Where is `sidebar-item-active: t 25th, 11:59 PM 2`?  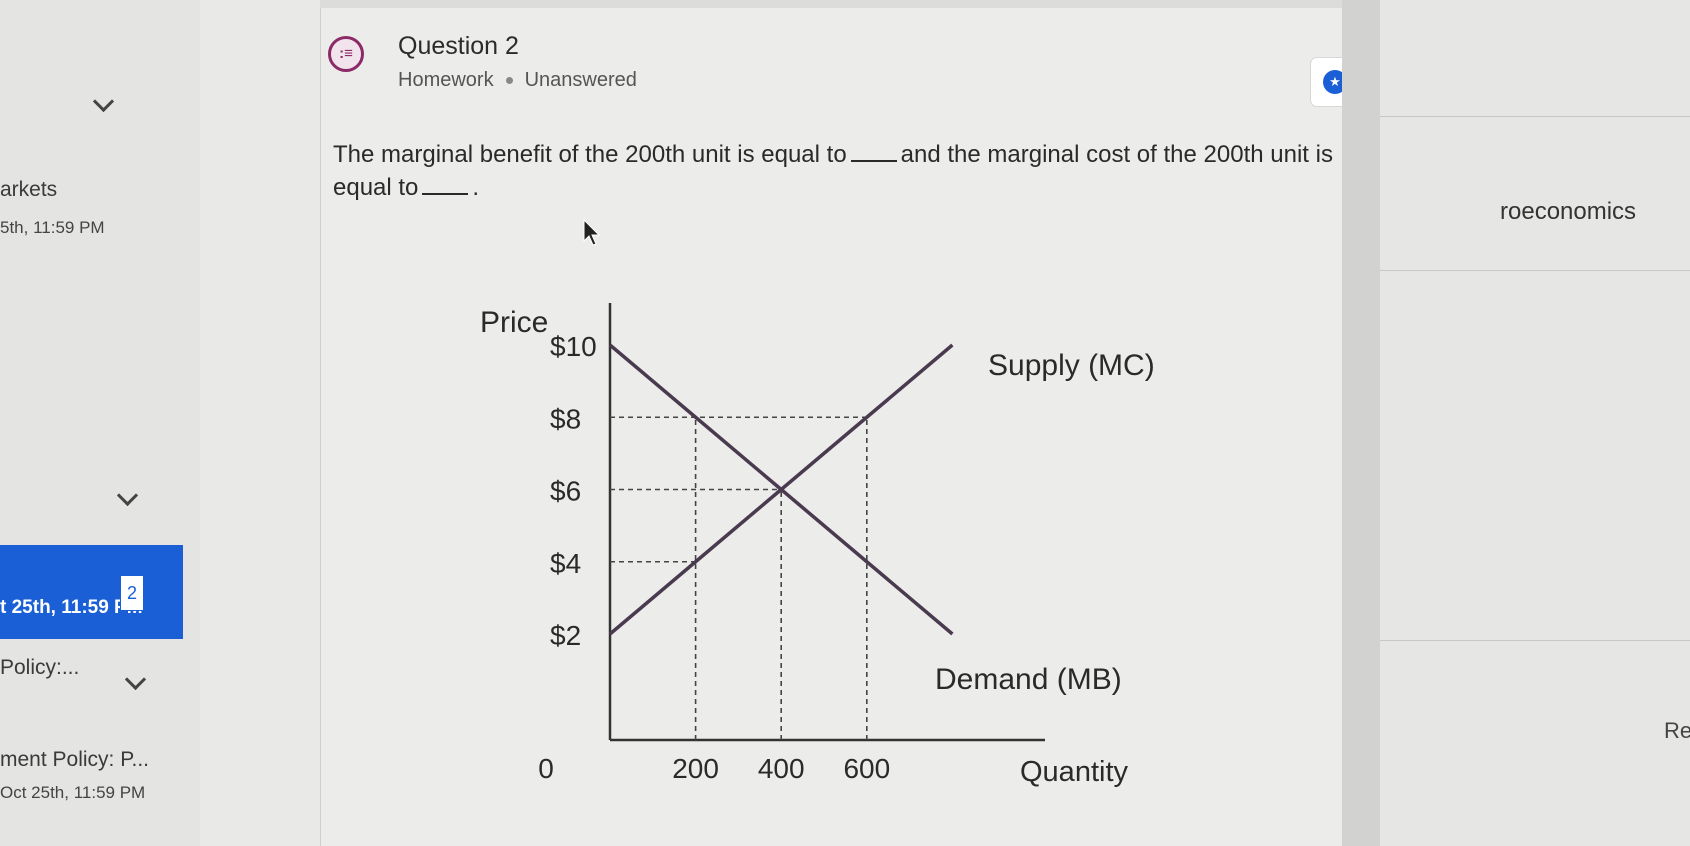 sidebar-item-active: t 25th, 11:59 PM 2 is located at coordinates (91, 592).